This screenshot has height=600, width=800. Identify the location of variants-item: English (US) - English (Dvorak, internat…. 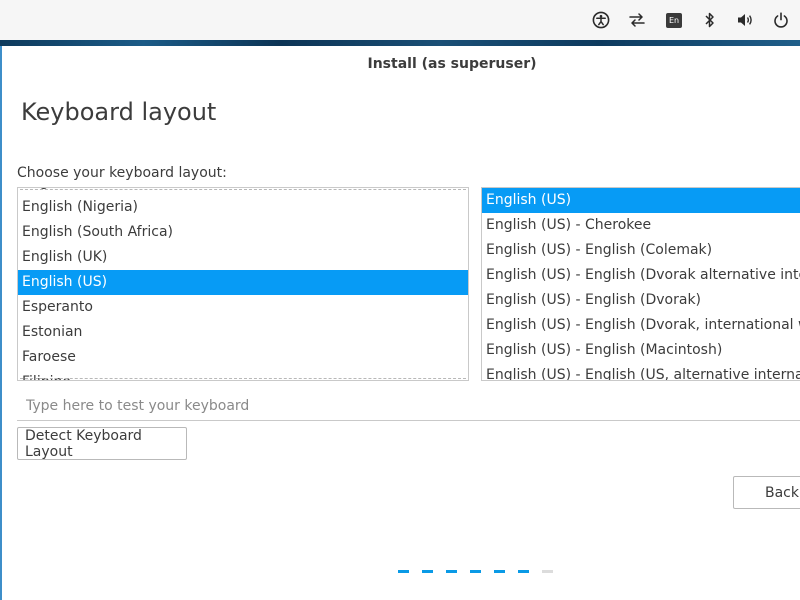
(641, 325).